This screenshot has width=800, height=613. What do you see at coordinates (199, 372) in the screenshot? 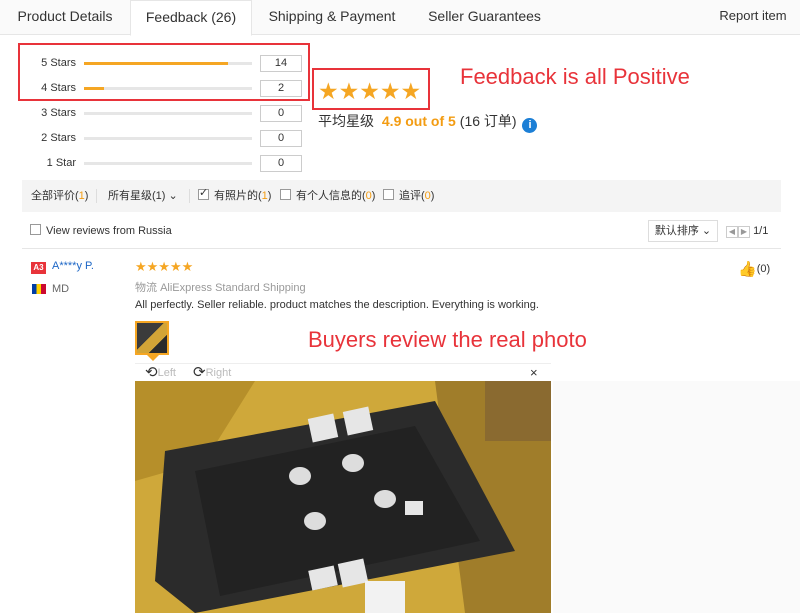
I see `rotate-right-icon: ⟳` at bounding box center [199, 372].